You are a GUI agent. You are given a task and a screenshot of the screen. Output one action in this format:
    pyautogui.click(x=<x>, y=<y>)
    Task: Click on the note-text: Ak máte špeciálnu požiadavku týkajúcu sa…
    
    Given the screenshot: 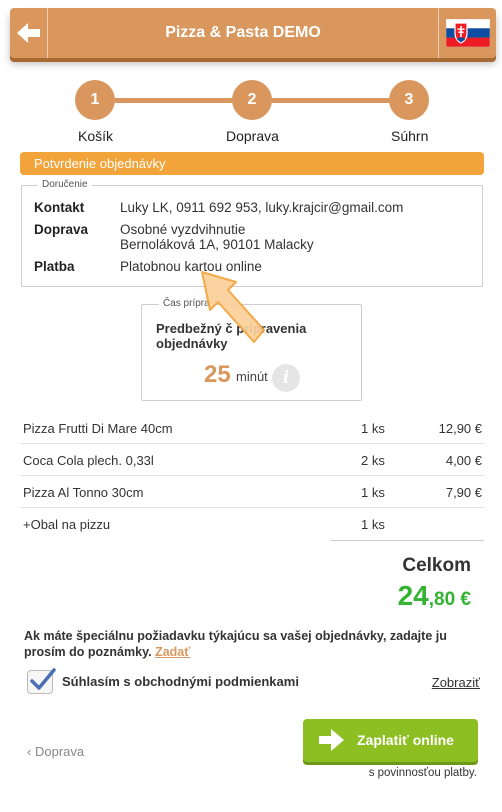 What is the action you would take?
    pyautogui.click(x=235, y=644)
    